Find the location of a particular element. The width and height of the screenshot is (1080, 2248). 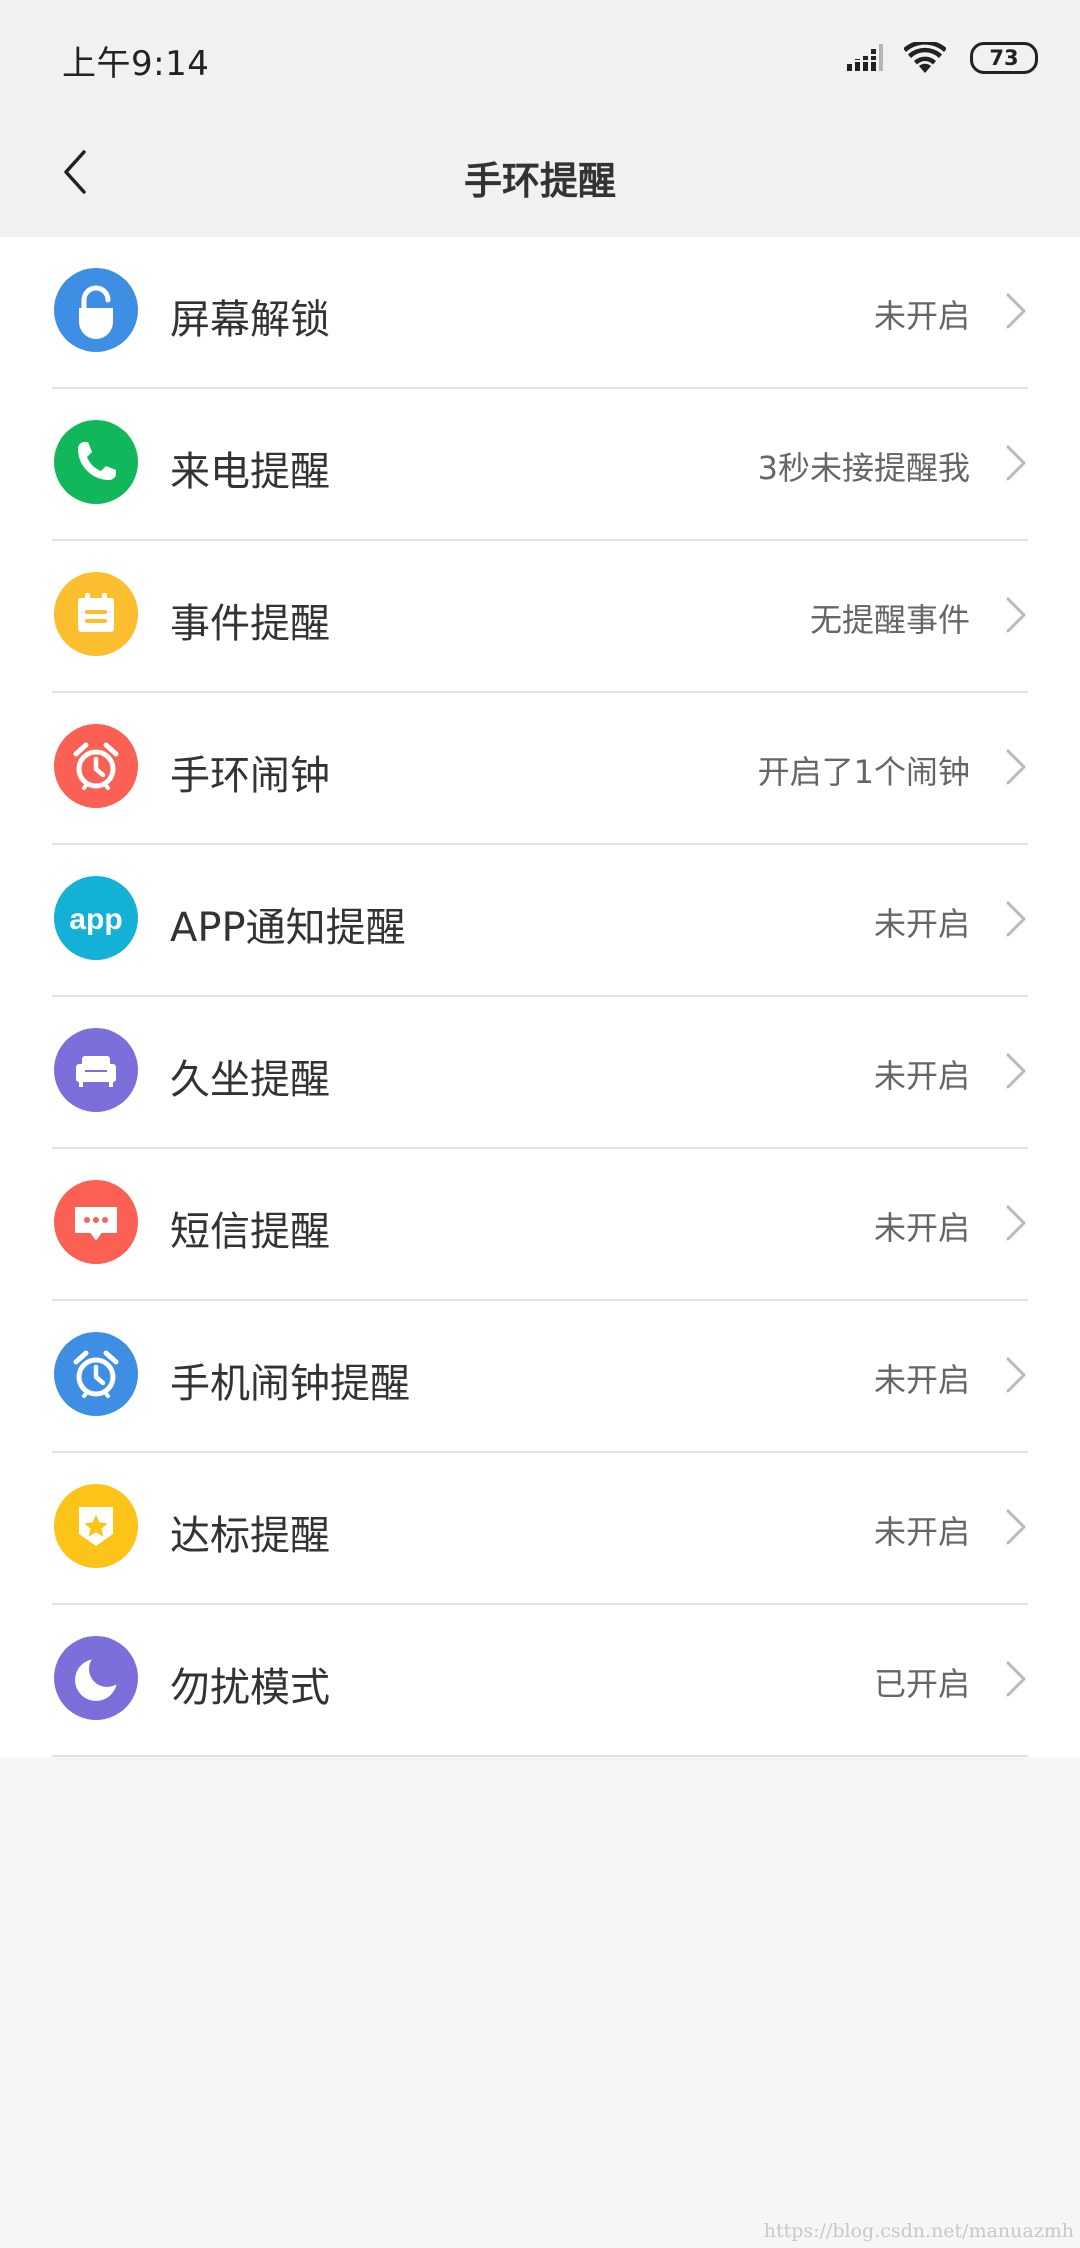

list-item: app APP通知提醒 未开启 is located at coordinates (540, 921).